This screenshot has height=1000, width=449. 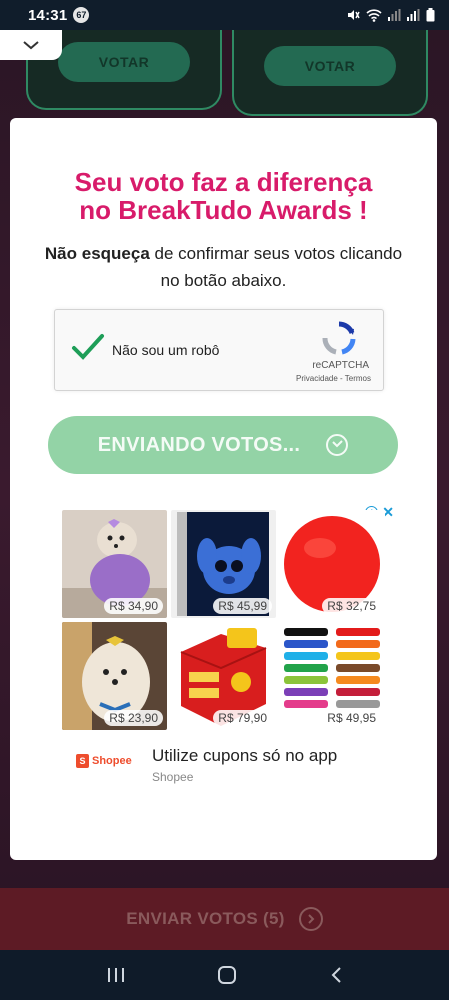 What do you see at coordinates (339, 338) in the screenshot?
I see `recaptcha-logo-icon` at bounding box center [339, 338].